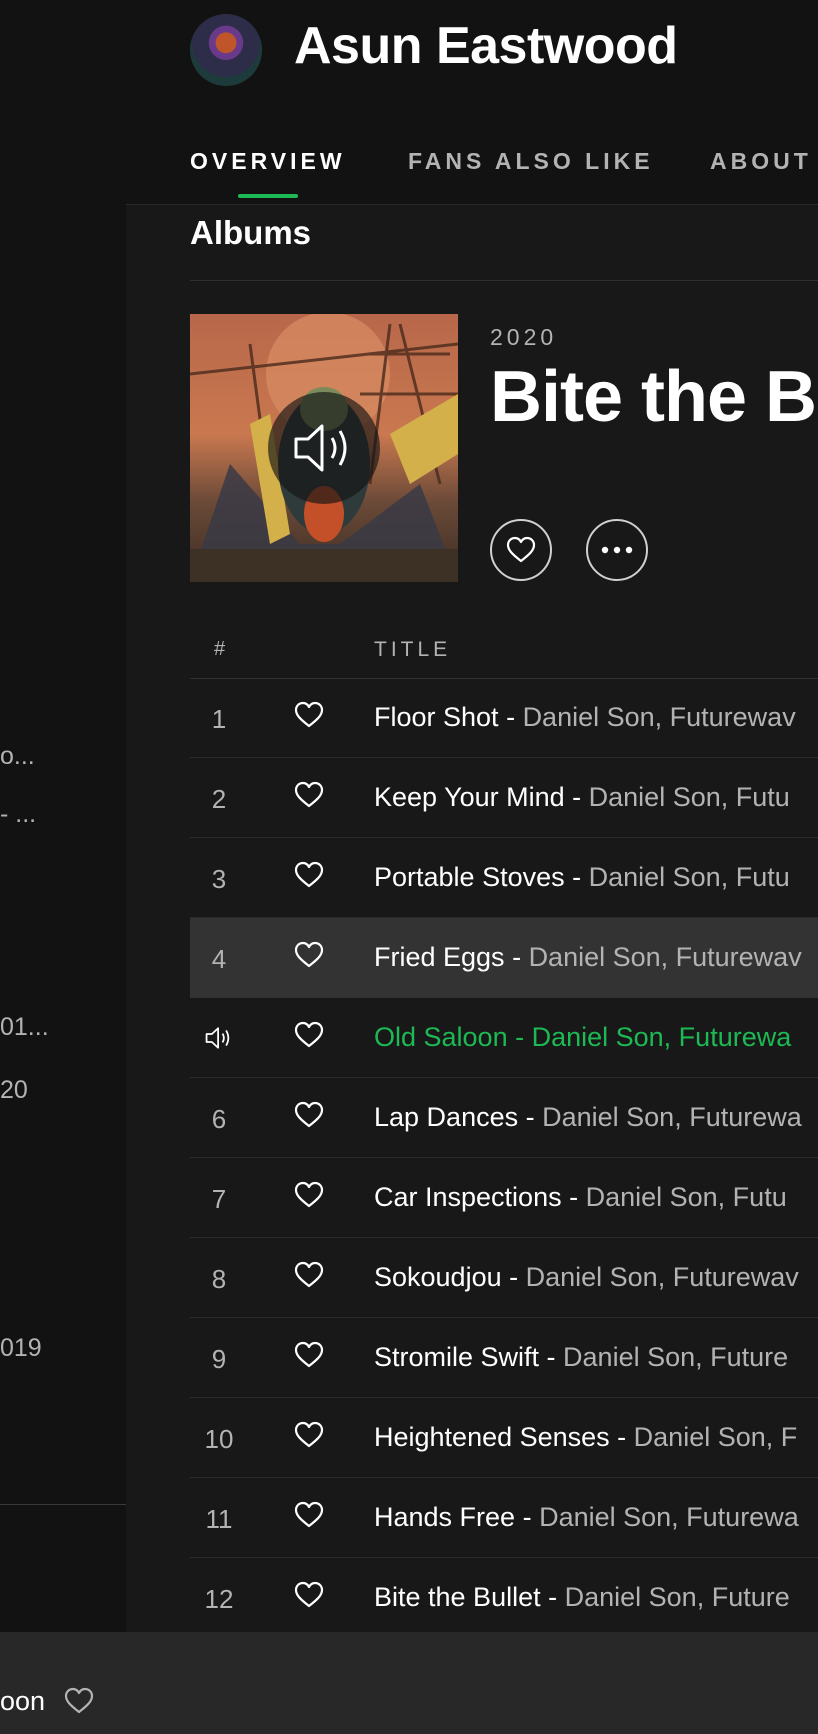  What do you see at coordinates (654, 397) in the screenshot?
I see `album-title: Bite the Bu` at bounding box center [654, 397].